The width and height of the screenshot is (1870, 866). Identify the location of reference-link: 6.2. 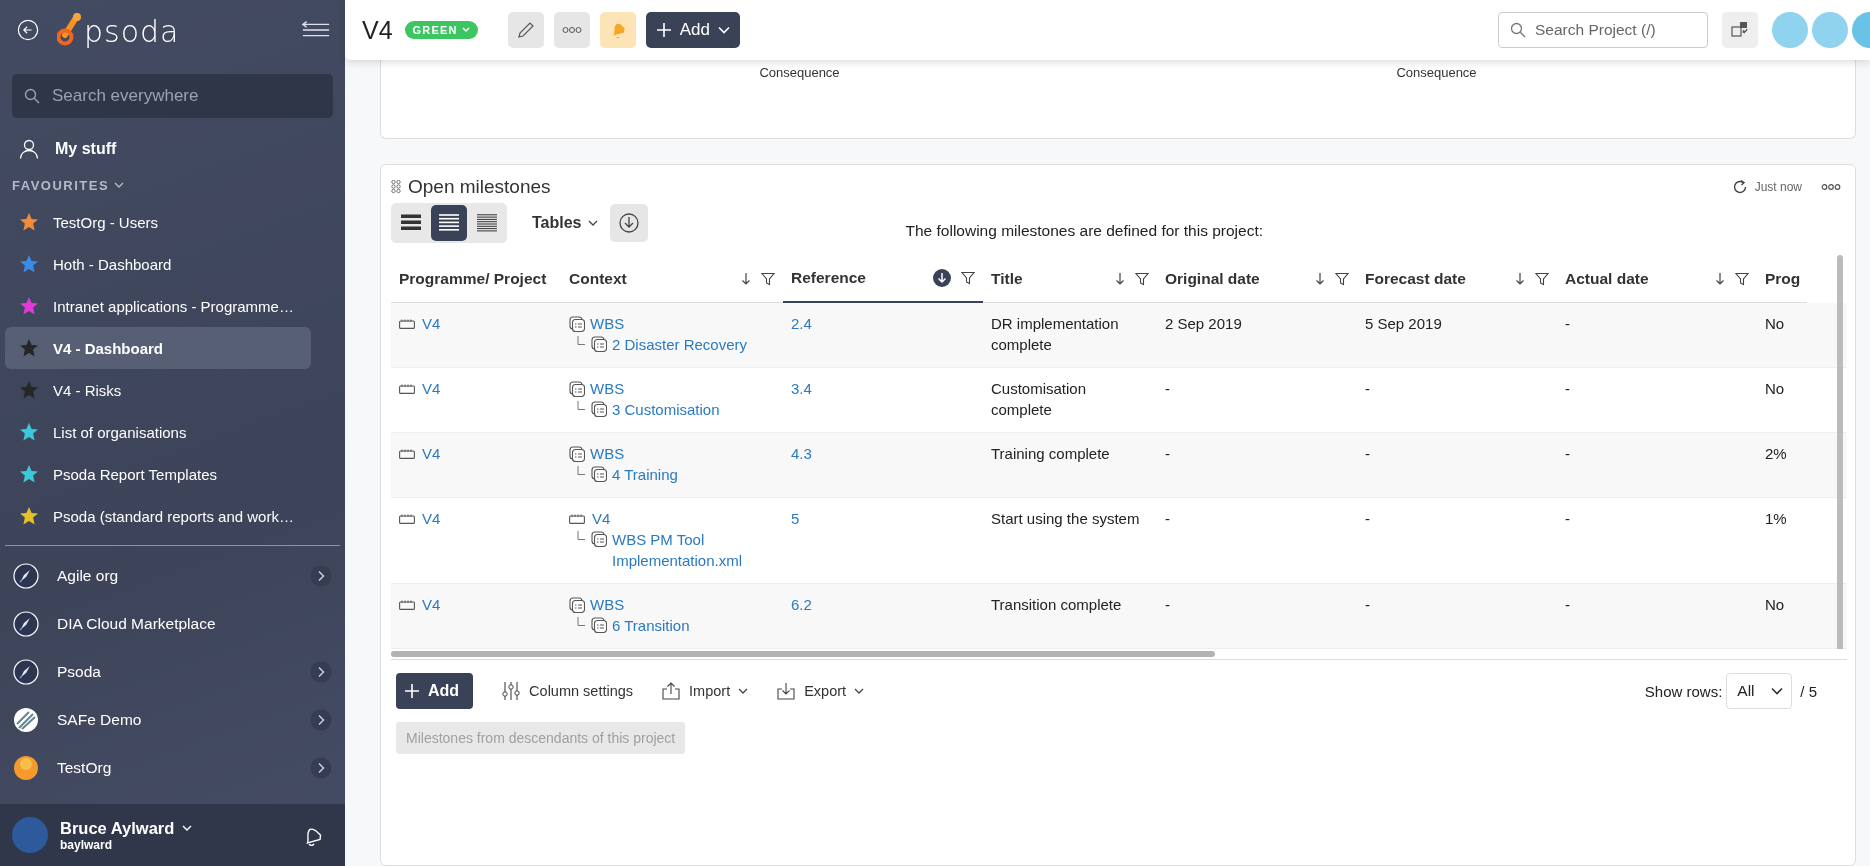
(801, 604).